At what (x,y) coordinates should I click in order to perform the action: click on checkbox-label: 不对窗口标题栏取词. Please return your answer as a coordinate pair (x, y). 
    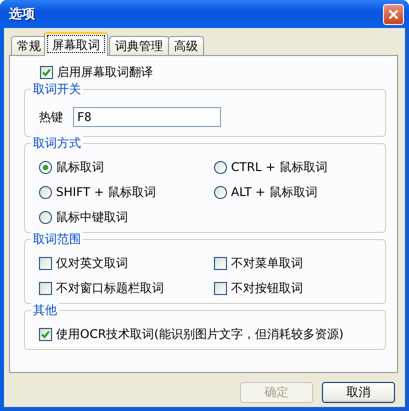
    Looking at the image, I should click on (110, 288).